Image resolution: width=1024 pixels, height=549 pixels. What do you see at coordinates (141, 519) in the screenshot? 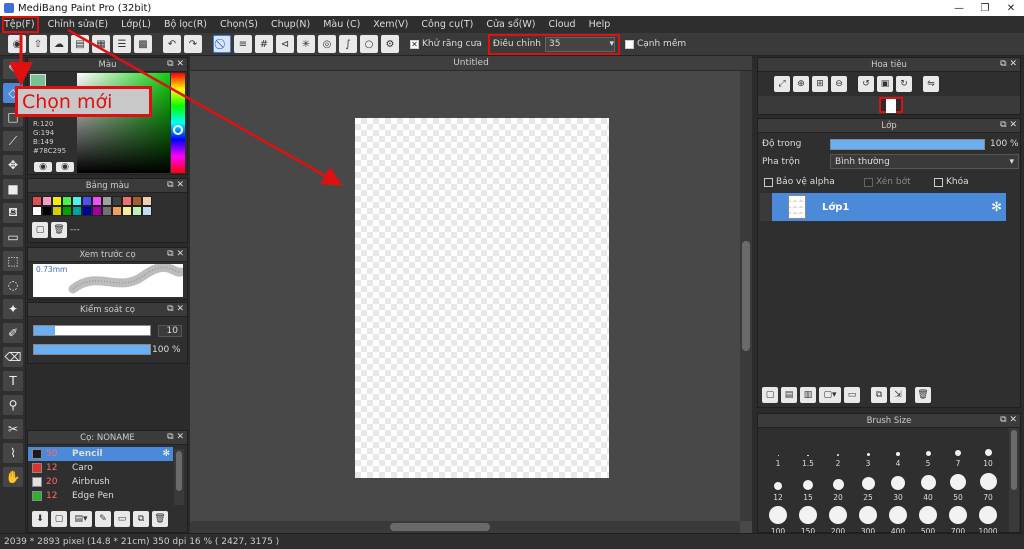
I see `brush-duplicate-icon: ⧉` at bounding box center [141, 519].